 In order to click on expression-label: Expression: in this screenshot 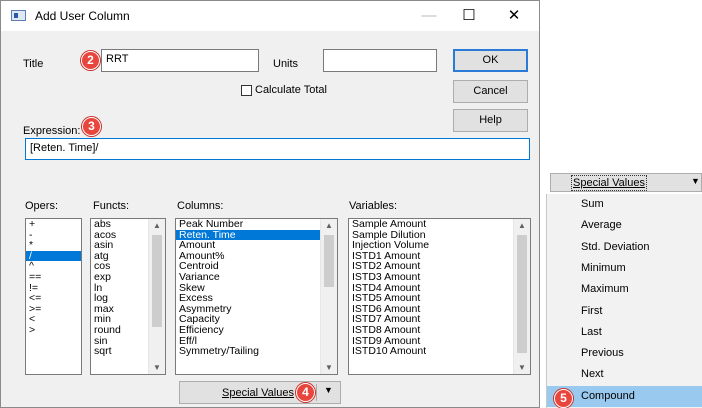, I will do `click(52, 131)`.